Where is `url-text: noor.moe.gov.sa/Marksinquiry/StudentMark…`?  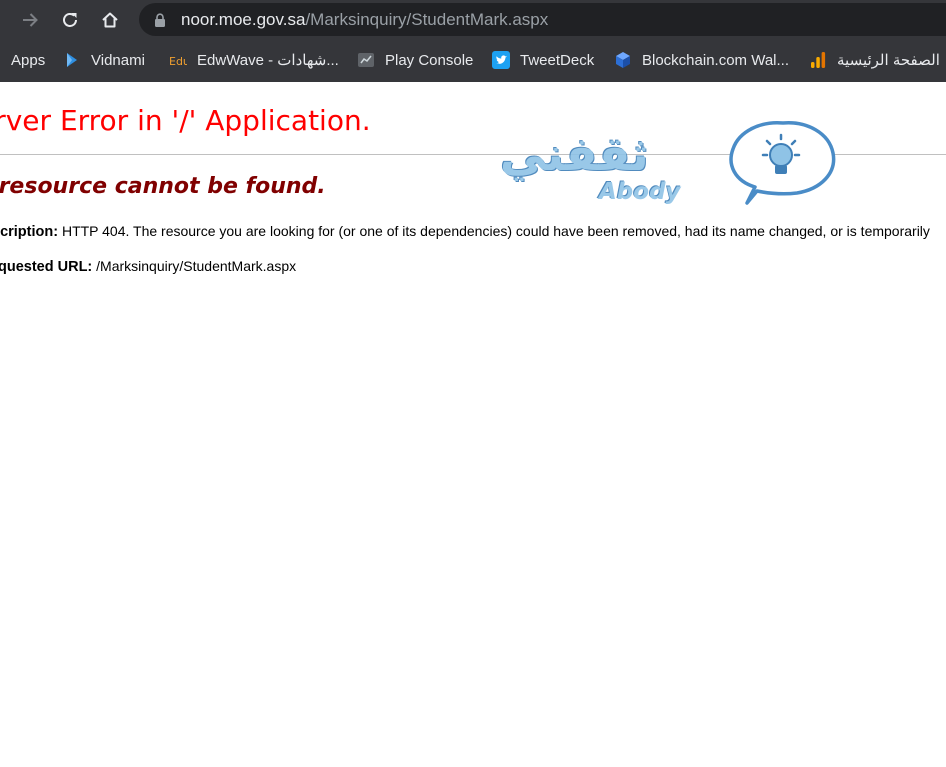 url-text: noor.moe.gov.sa/Marksinquiry/StudentMark… is located at coordinates (364, 20).